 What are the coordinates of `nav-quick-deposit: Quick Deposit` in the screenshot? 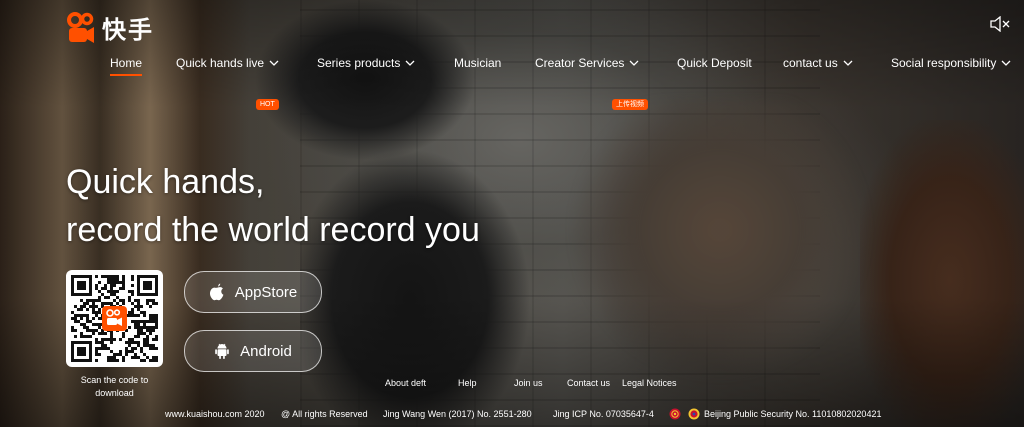 It's located at (714, 63).